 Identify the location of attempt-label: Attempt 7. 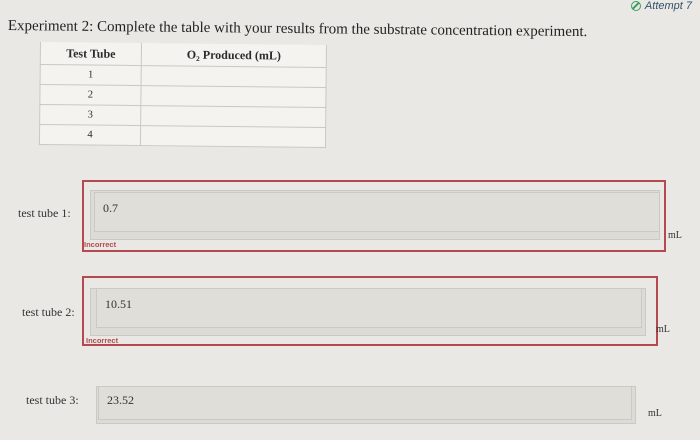
(668, 6).